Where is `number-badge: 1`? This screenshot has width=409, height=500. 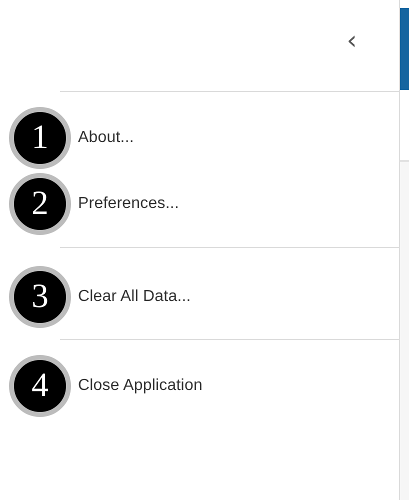
number-badge: 1 is located at coordinates (40, 138).